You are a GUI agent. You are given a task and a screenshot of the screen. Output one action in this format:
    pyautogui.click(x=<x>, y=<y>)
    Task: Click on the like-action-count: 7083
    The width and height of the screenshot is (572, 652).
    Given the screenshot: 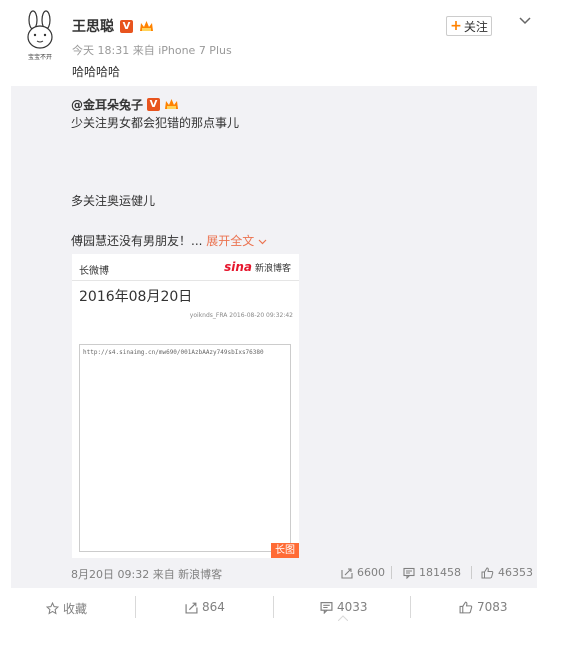 What is the action you would take?
    pyautogui.click(x=492, y=607)
    